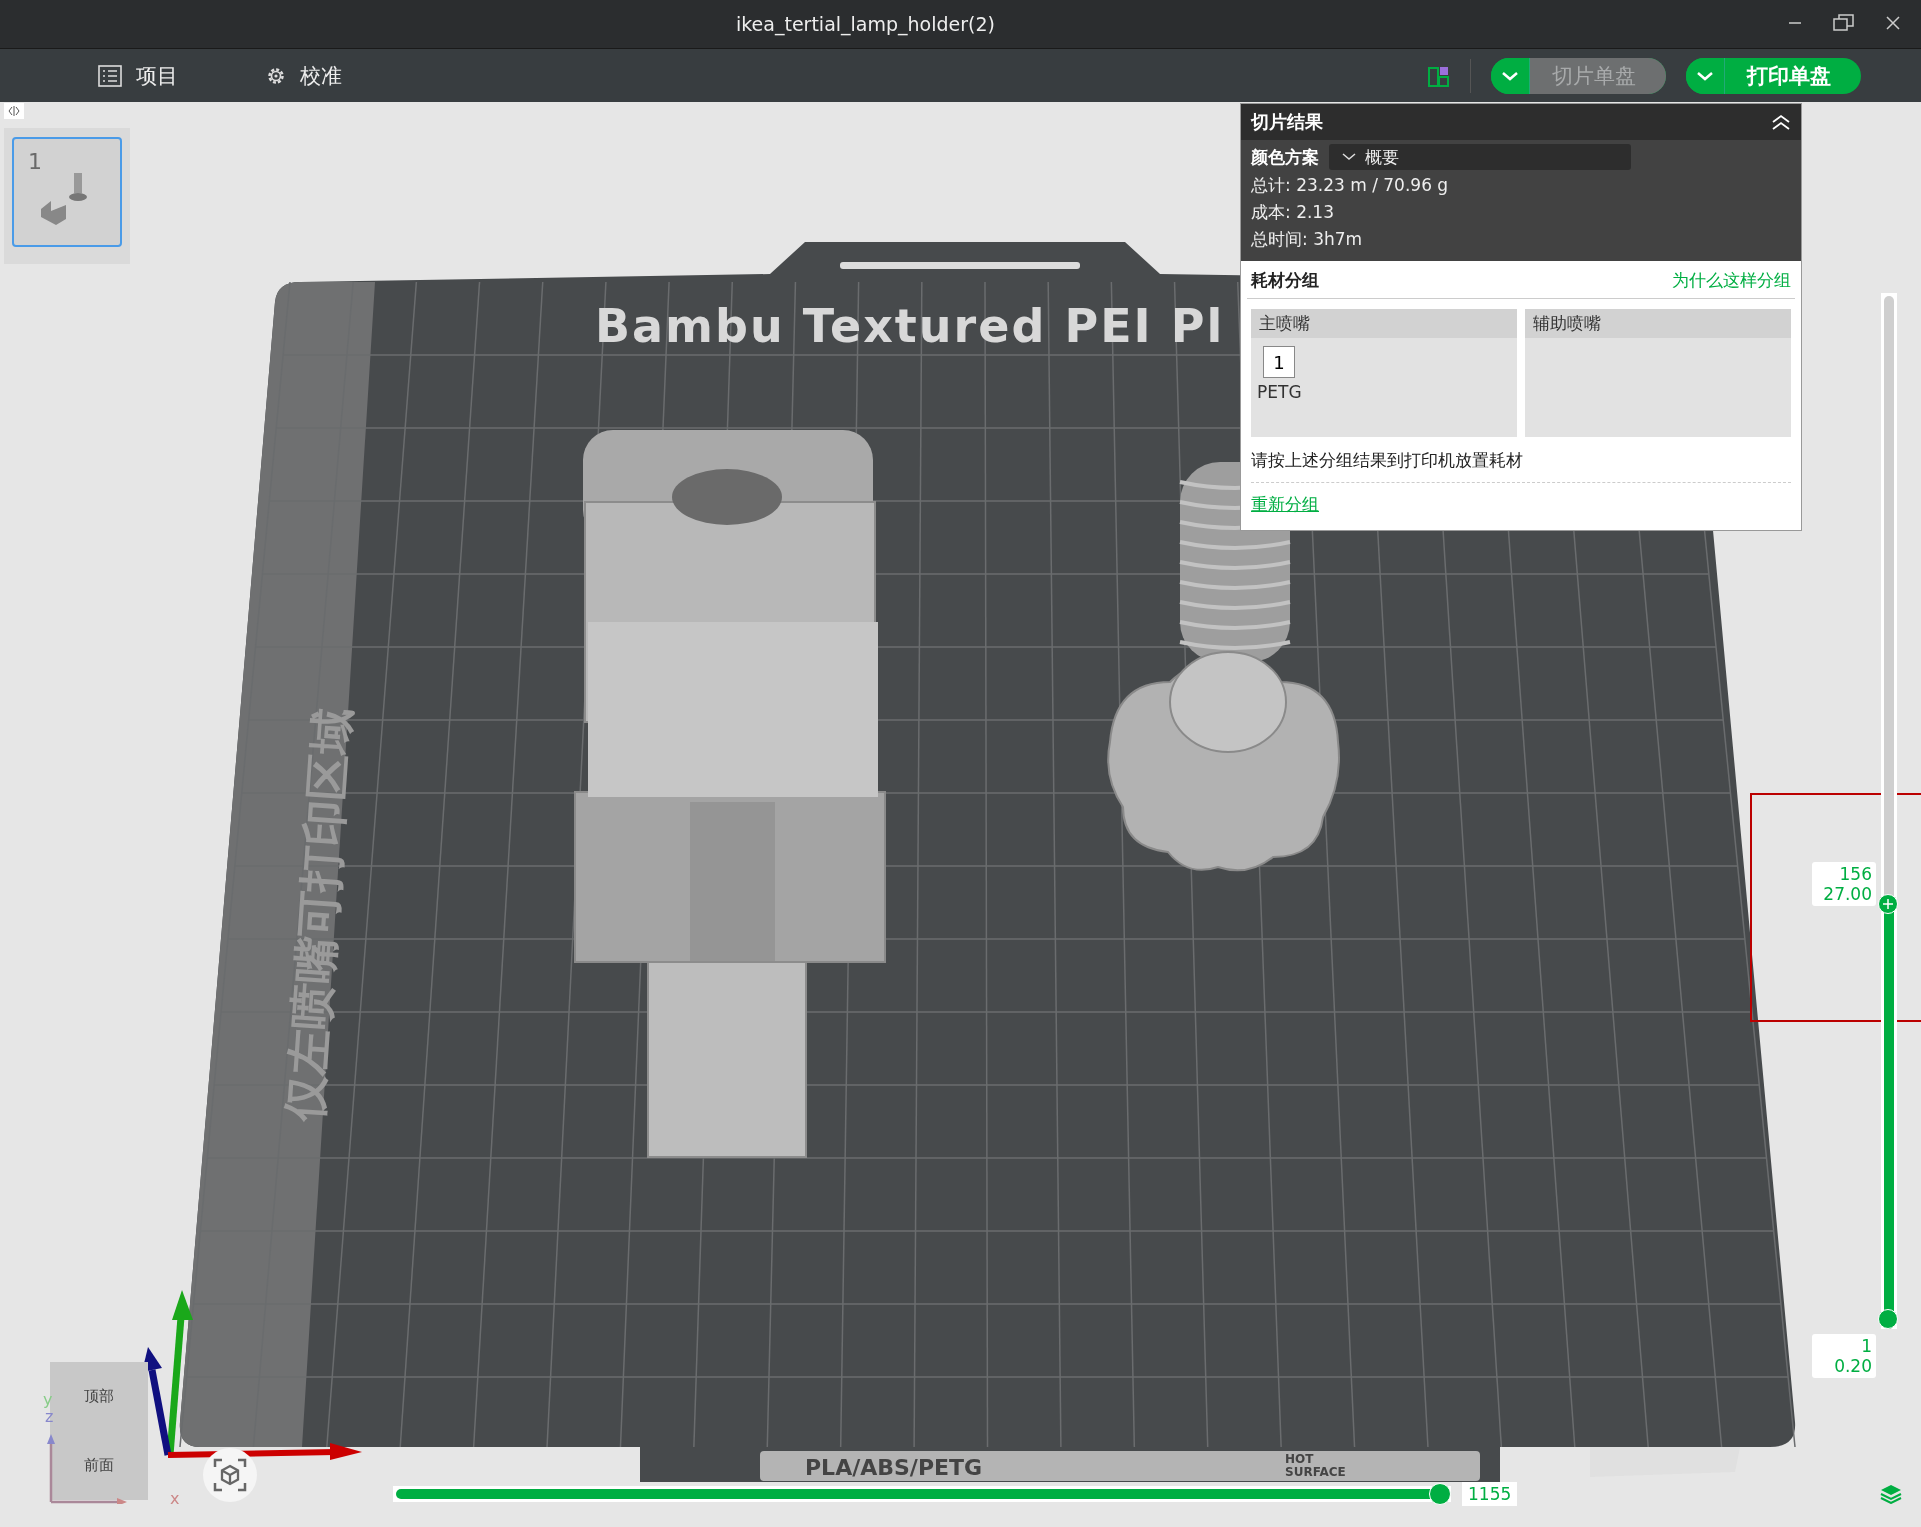  What do you see at coordinates (1349, 157) in the screenshot?
I see `chevron-down-icon` at bounding box center [1349, 157].